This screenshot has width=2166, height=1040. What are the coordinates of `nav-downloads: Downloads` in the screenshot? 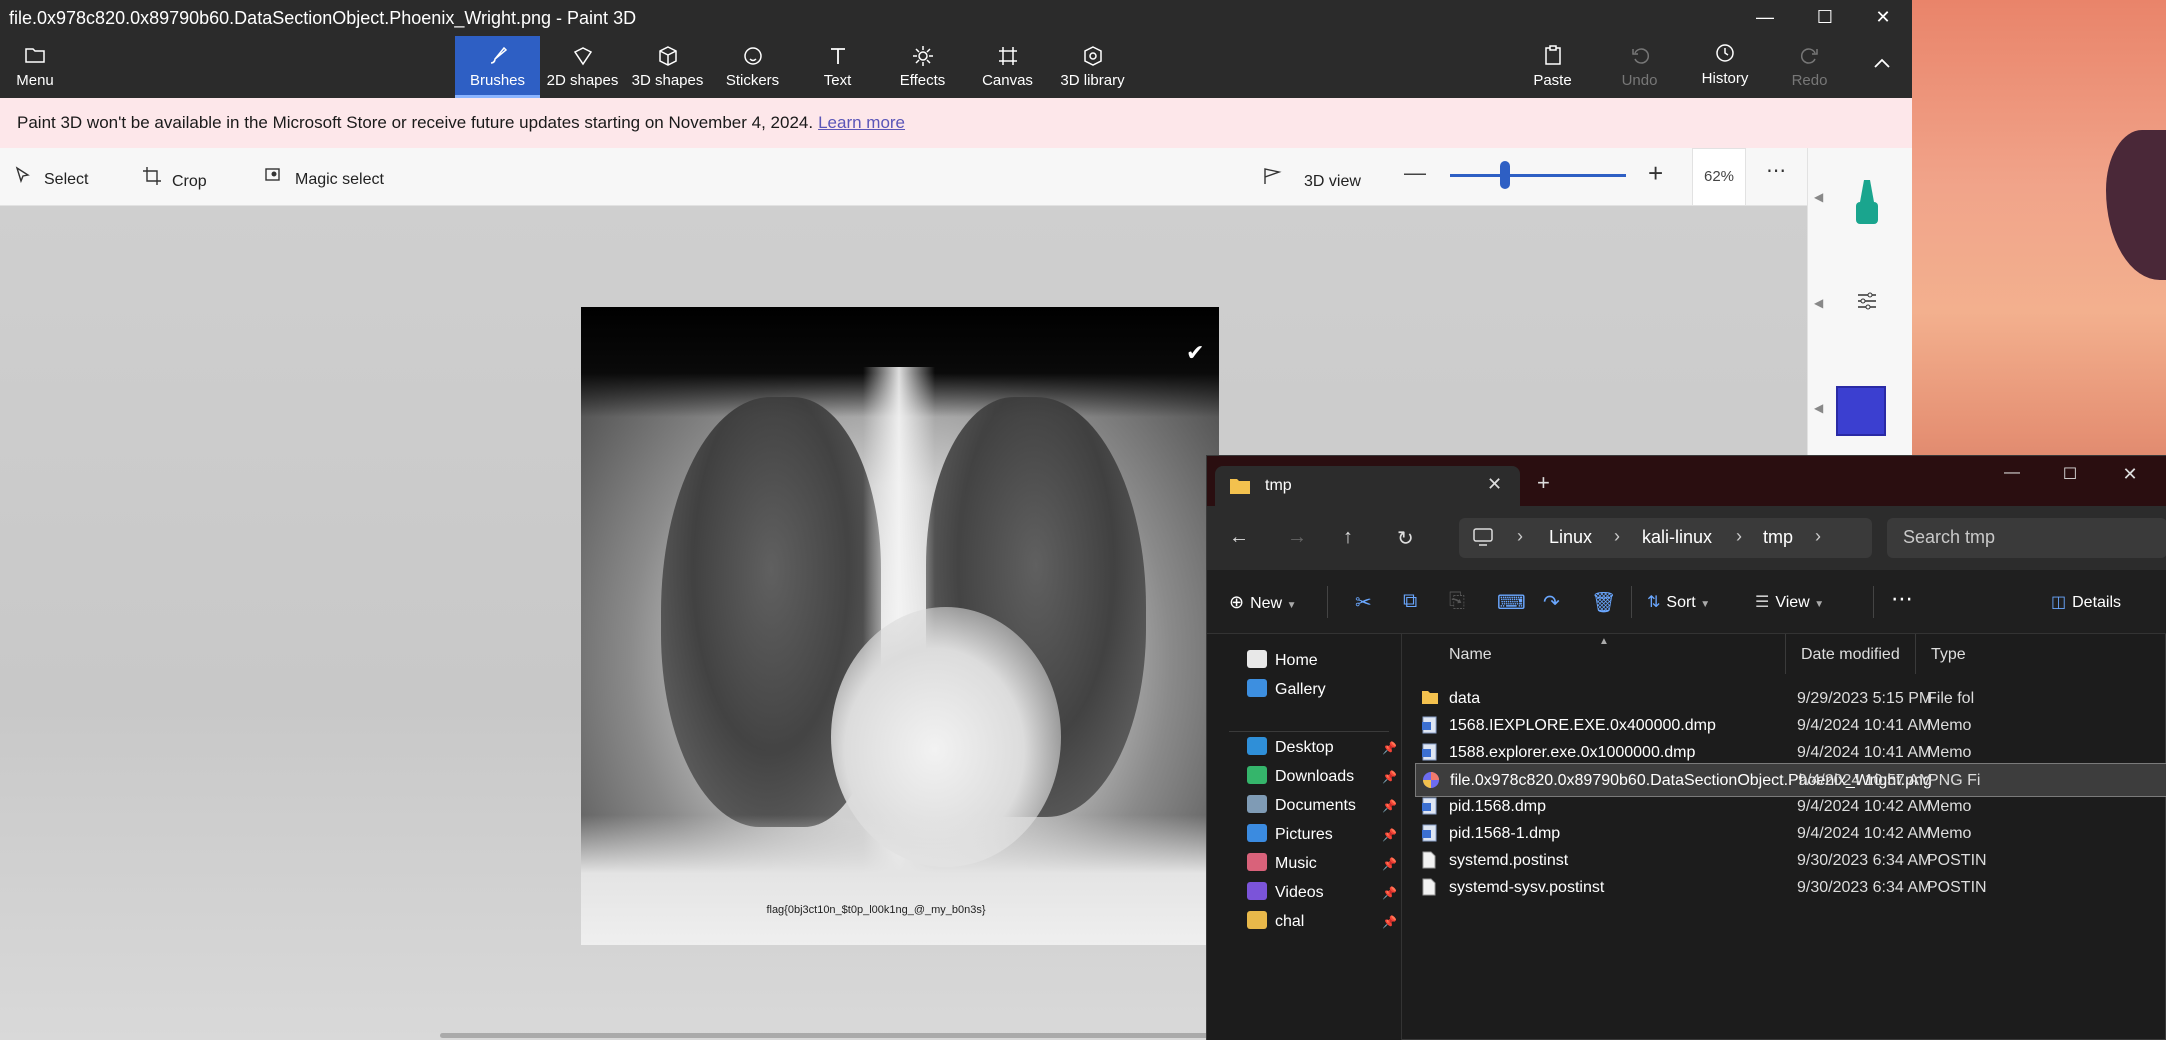 It's located at (1300, 779).